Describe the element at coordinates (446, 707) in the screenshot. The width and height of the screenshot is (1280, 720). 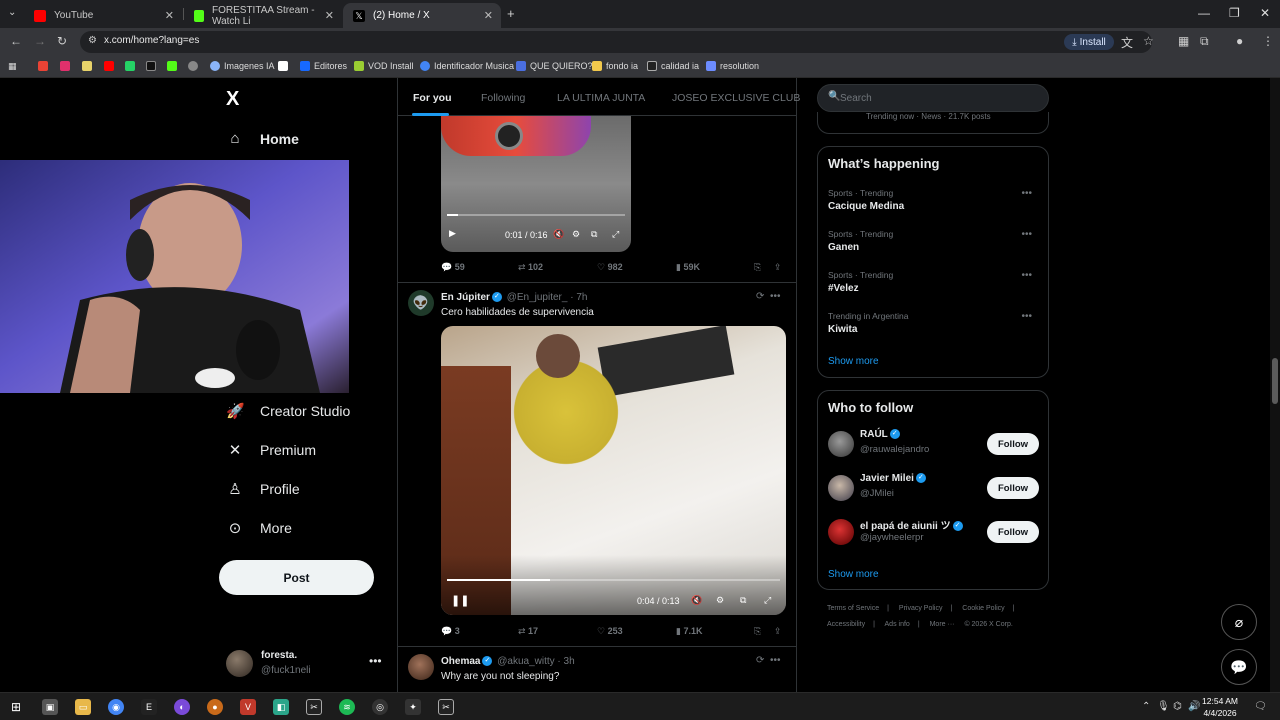
I see `capcut-icon: ✂` at that location.